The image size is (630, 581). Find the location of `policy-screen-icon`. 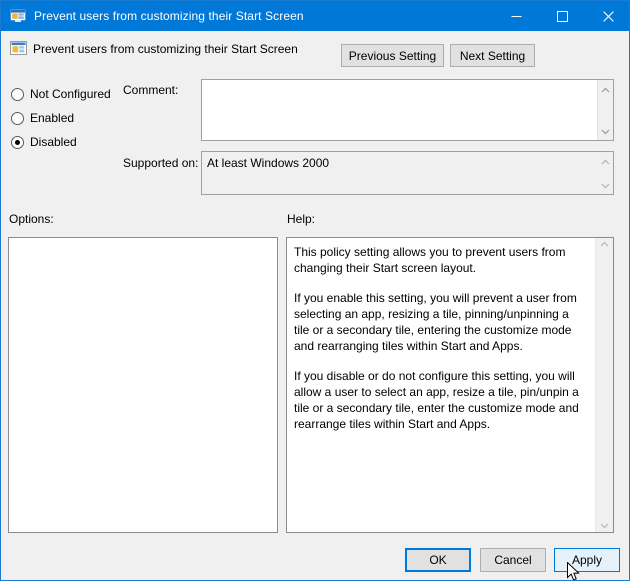

policy-screen-icon is located at coordinates (18, 16).